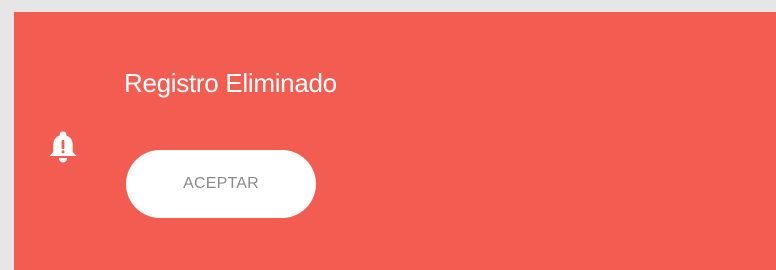 This screenshot has height=270, width=776. What do you see at coordinates (230, 83) in the screenshot?
I see `notification-message: Registro Eliminado` at bounding box center [230, 83].